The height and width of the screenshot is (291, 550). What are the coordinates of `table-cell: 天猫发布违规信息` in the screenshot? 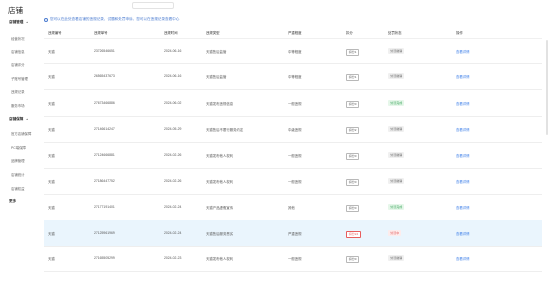 It's located at (220, 104).